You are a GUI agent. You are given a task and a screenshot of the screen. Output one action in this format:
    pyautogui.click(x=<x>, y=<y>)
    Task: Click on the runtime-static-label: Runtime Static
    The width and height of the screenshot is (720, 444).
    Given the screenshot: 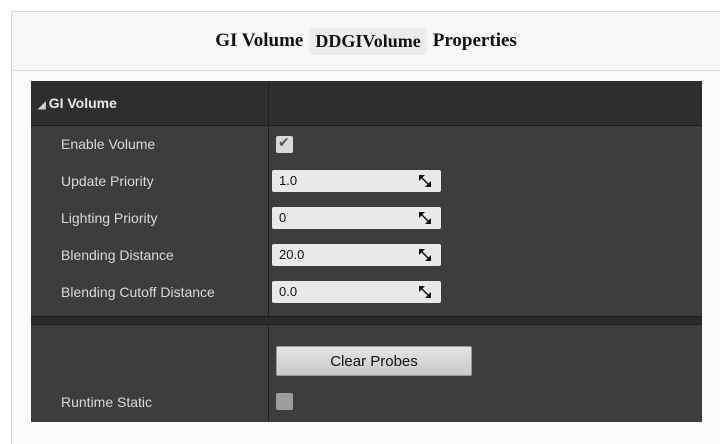 What is the action you would take?
    pyautogui.click(x=107, y=402)
    